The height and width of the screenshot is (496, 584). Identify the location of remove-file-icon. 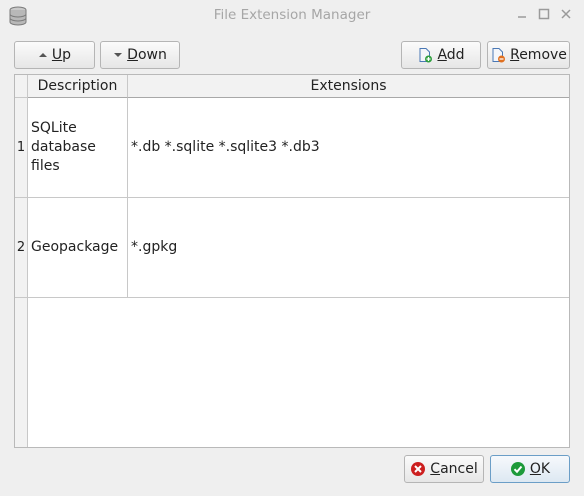
(499, 55).